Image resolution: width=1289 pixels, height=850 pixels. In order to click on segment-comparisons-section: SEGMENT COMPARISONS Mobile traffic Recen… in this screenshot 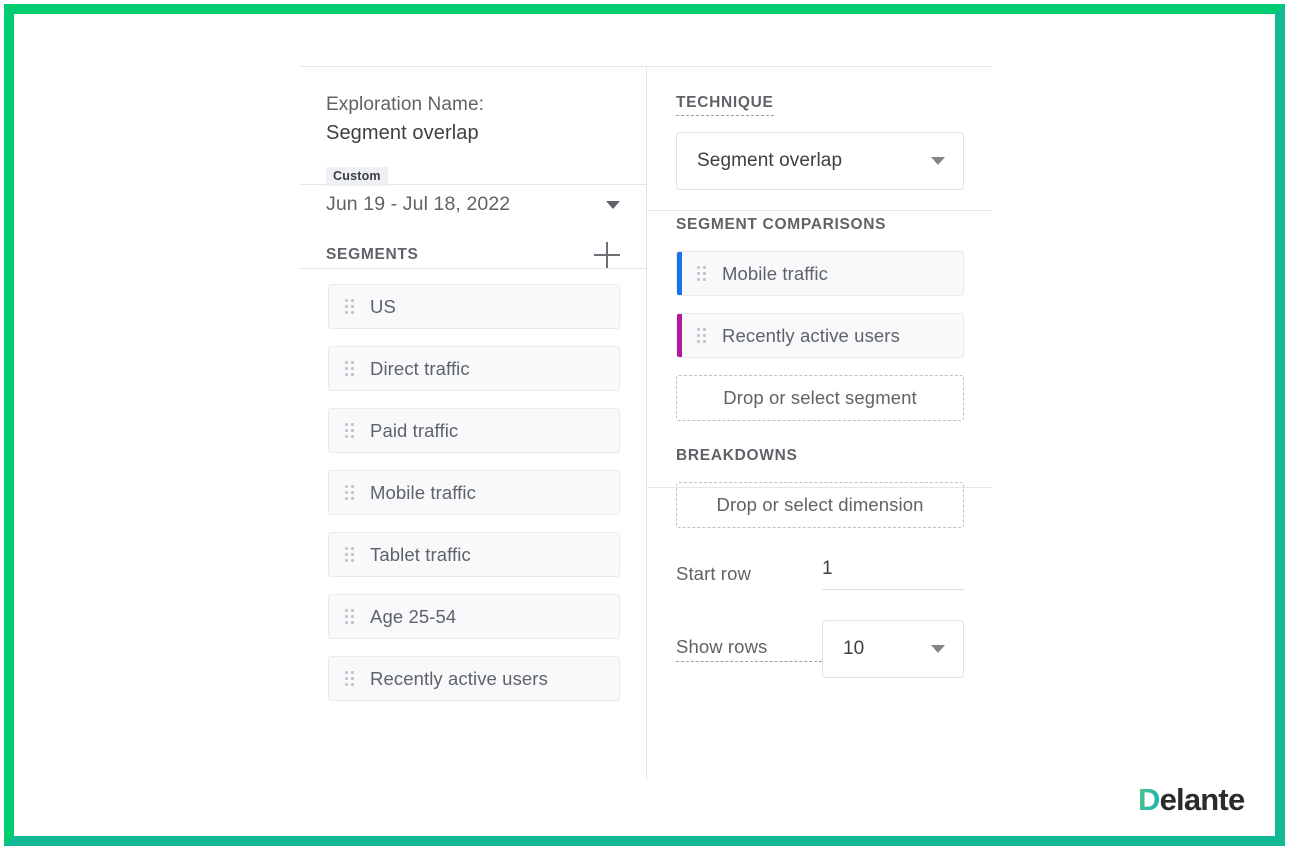, I will do `click(819, 305)`.